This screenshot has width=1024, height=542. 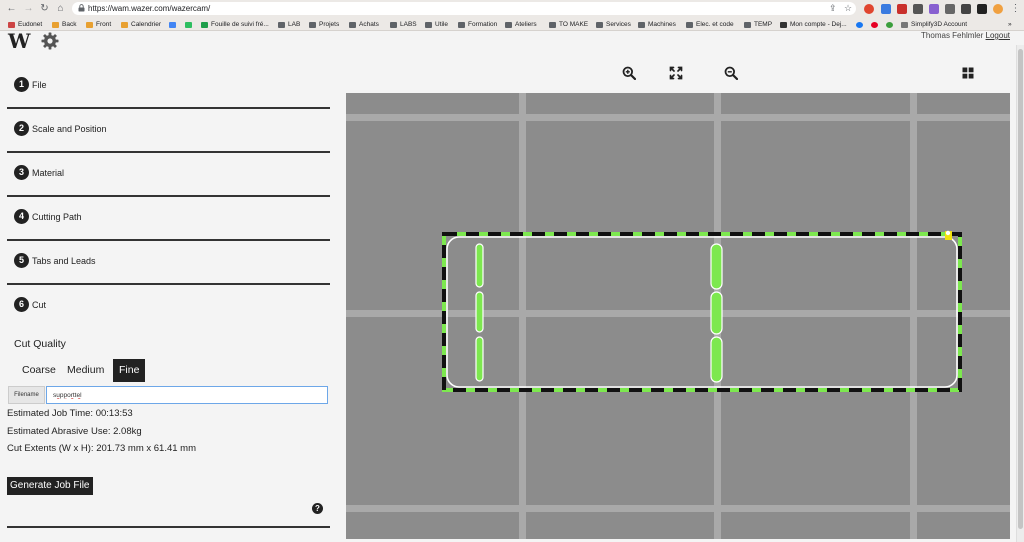 I want to click on bookmark-temp: TEMP, so click(x=758, y=24).